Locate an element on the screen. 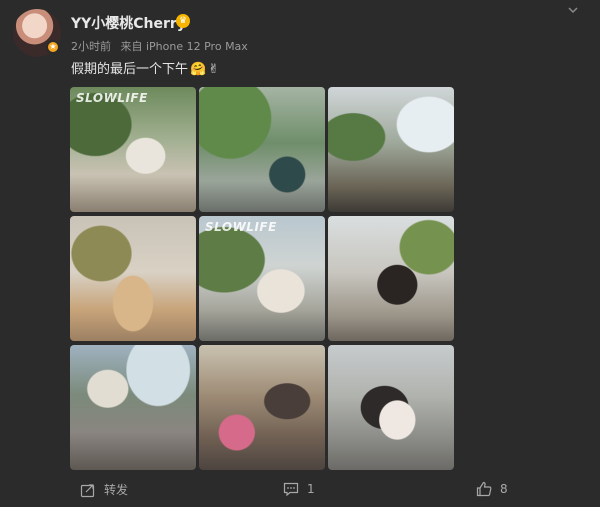 This screenshot has width=600, height=507. like-count: 8 is located at coordinates (504, 489).